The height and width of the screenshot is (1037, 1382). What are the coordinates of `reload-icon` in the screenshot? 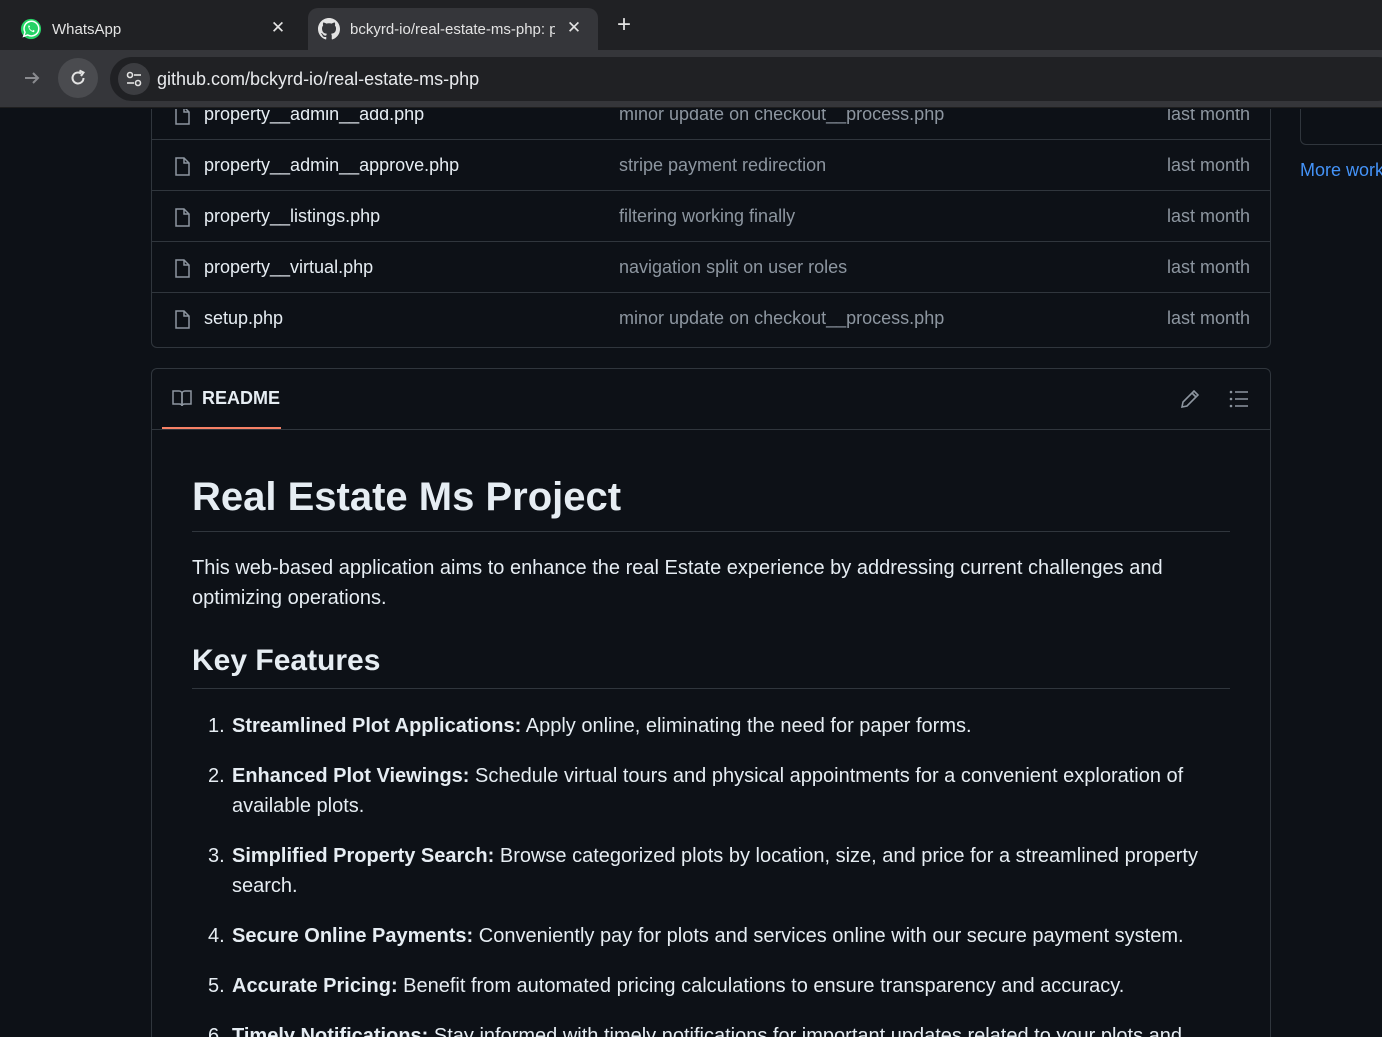 It's located at (78, 77).